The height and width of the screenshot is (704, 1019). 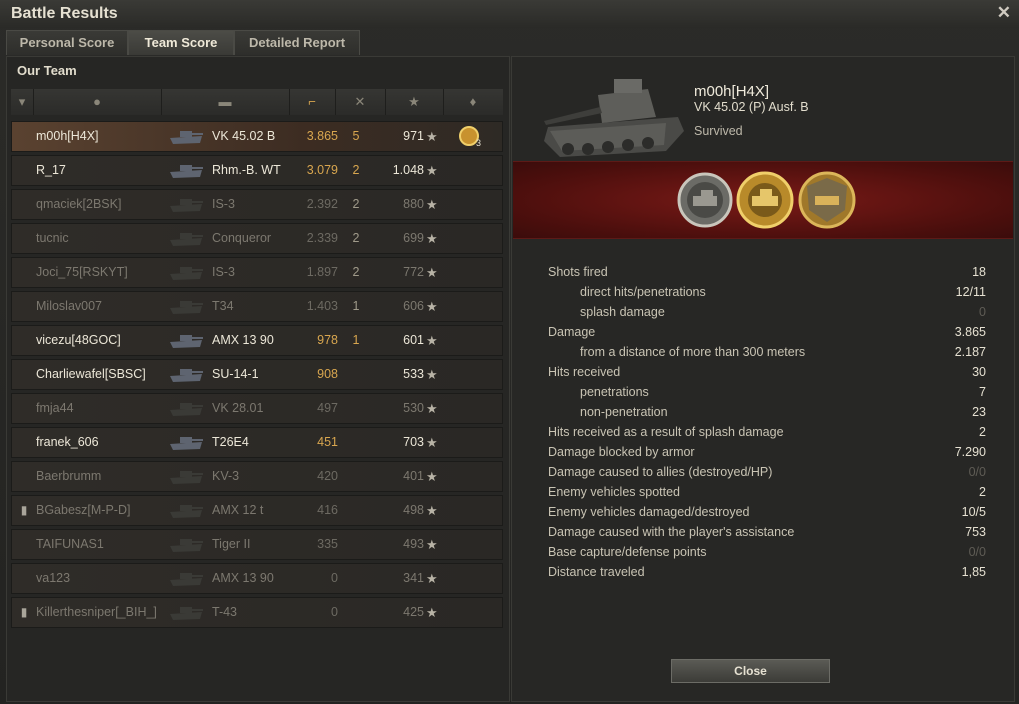 What do you see at coordinates (751, 107) in the screenshot?
I see `player-vehicle: VK 45.02 (P) Ausf. B` at bounding box center [751, 107].